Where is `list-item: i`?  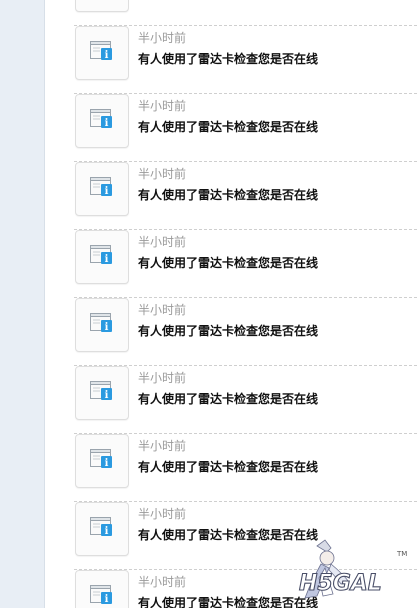
list-item: i is located at coordinates (245, 13).